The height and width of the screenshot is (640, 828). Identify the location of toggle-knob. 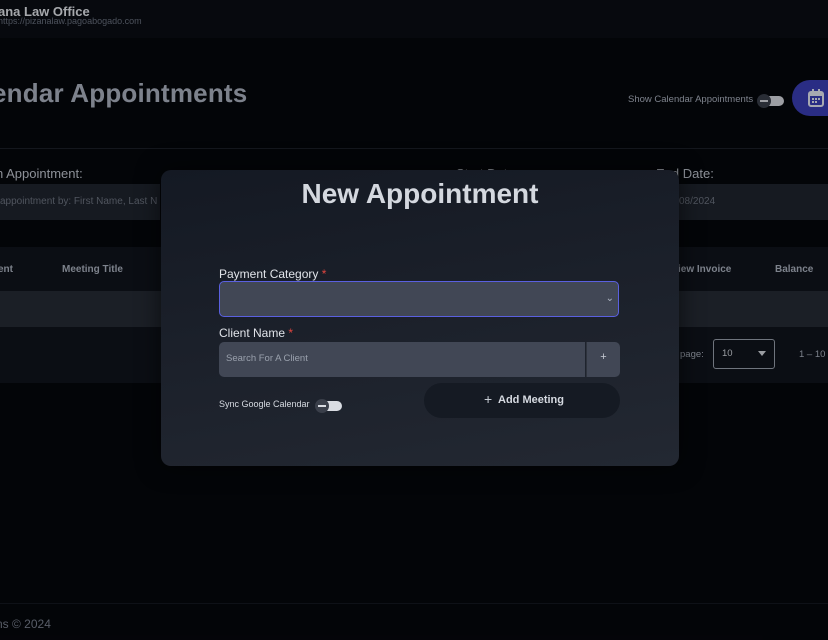
(322, 406).